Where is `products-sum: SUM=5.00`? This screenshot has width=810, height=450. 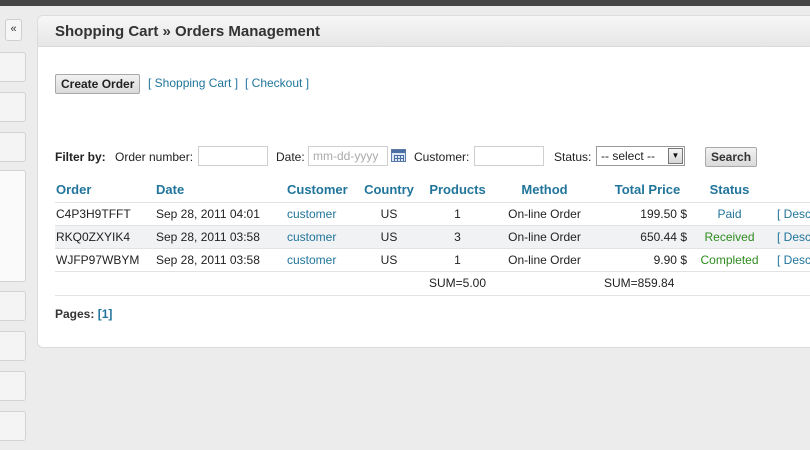 products-sum: SUM=5.00 is located at coordinates (457, 283).